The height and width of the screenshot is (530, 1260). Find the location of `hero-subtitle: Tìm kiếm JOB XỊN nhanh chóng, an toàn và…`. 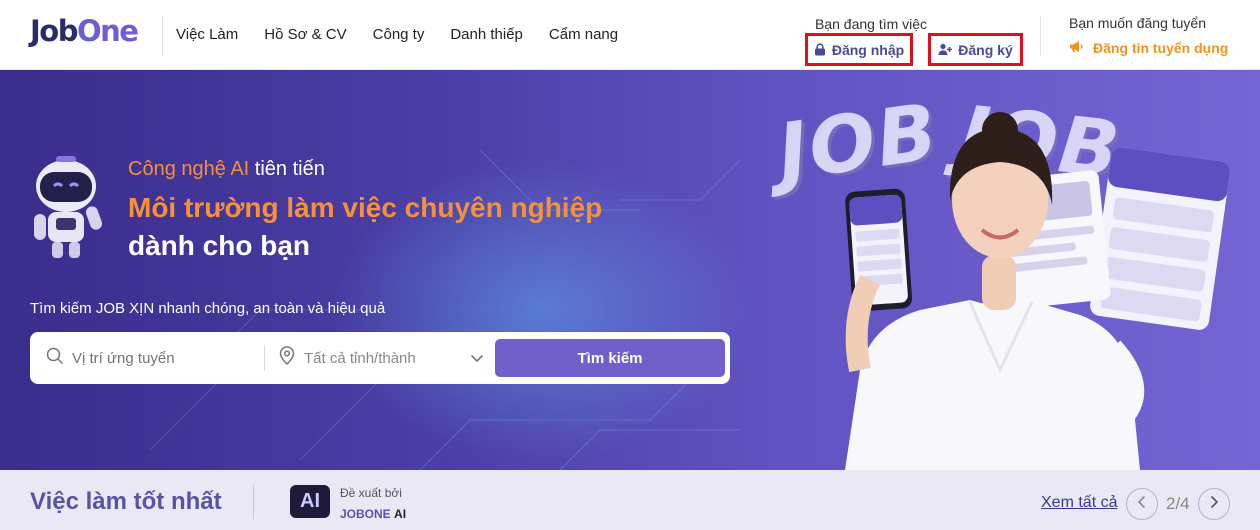

hero-subtitle: Tìm kiếm JOB XỊN nhanh chóng, an toàn và… is located at coordinates (208, 308).